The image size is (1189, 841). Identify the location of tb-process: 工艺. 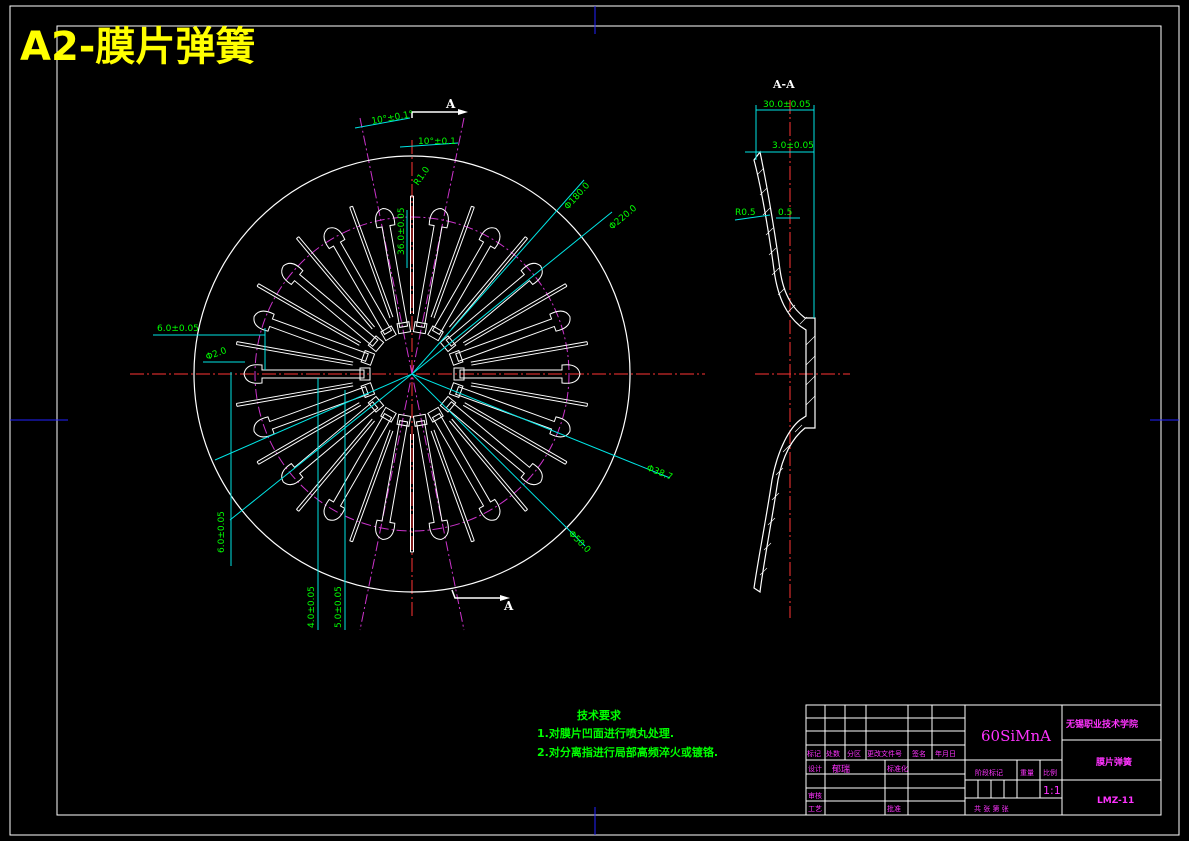
(815, 809).